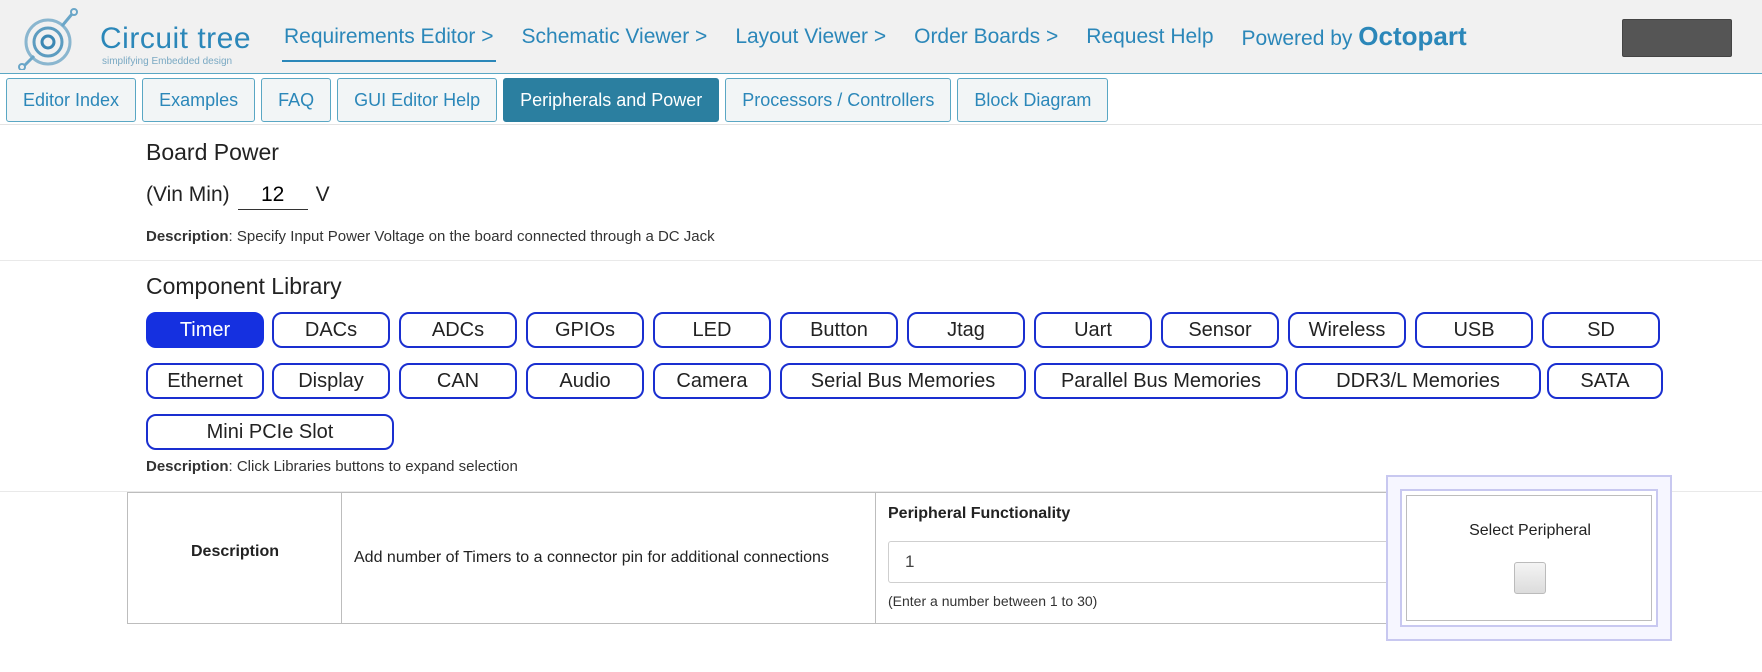 This screenshot has height=672, width=1762. What do you see at coordinates (838, 100) in the screenshot?
I see `tab-processors-controllers: Processors / Controllers` at bounding box center [838, 100].